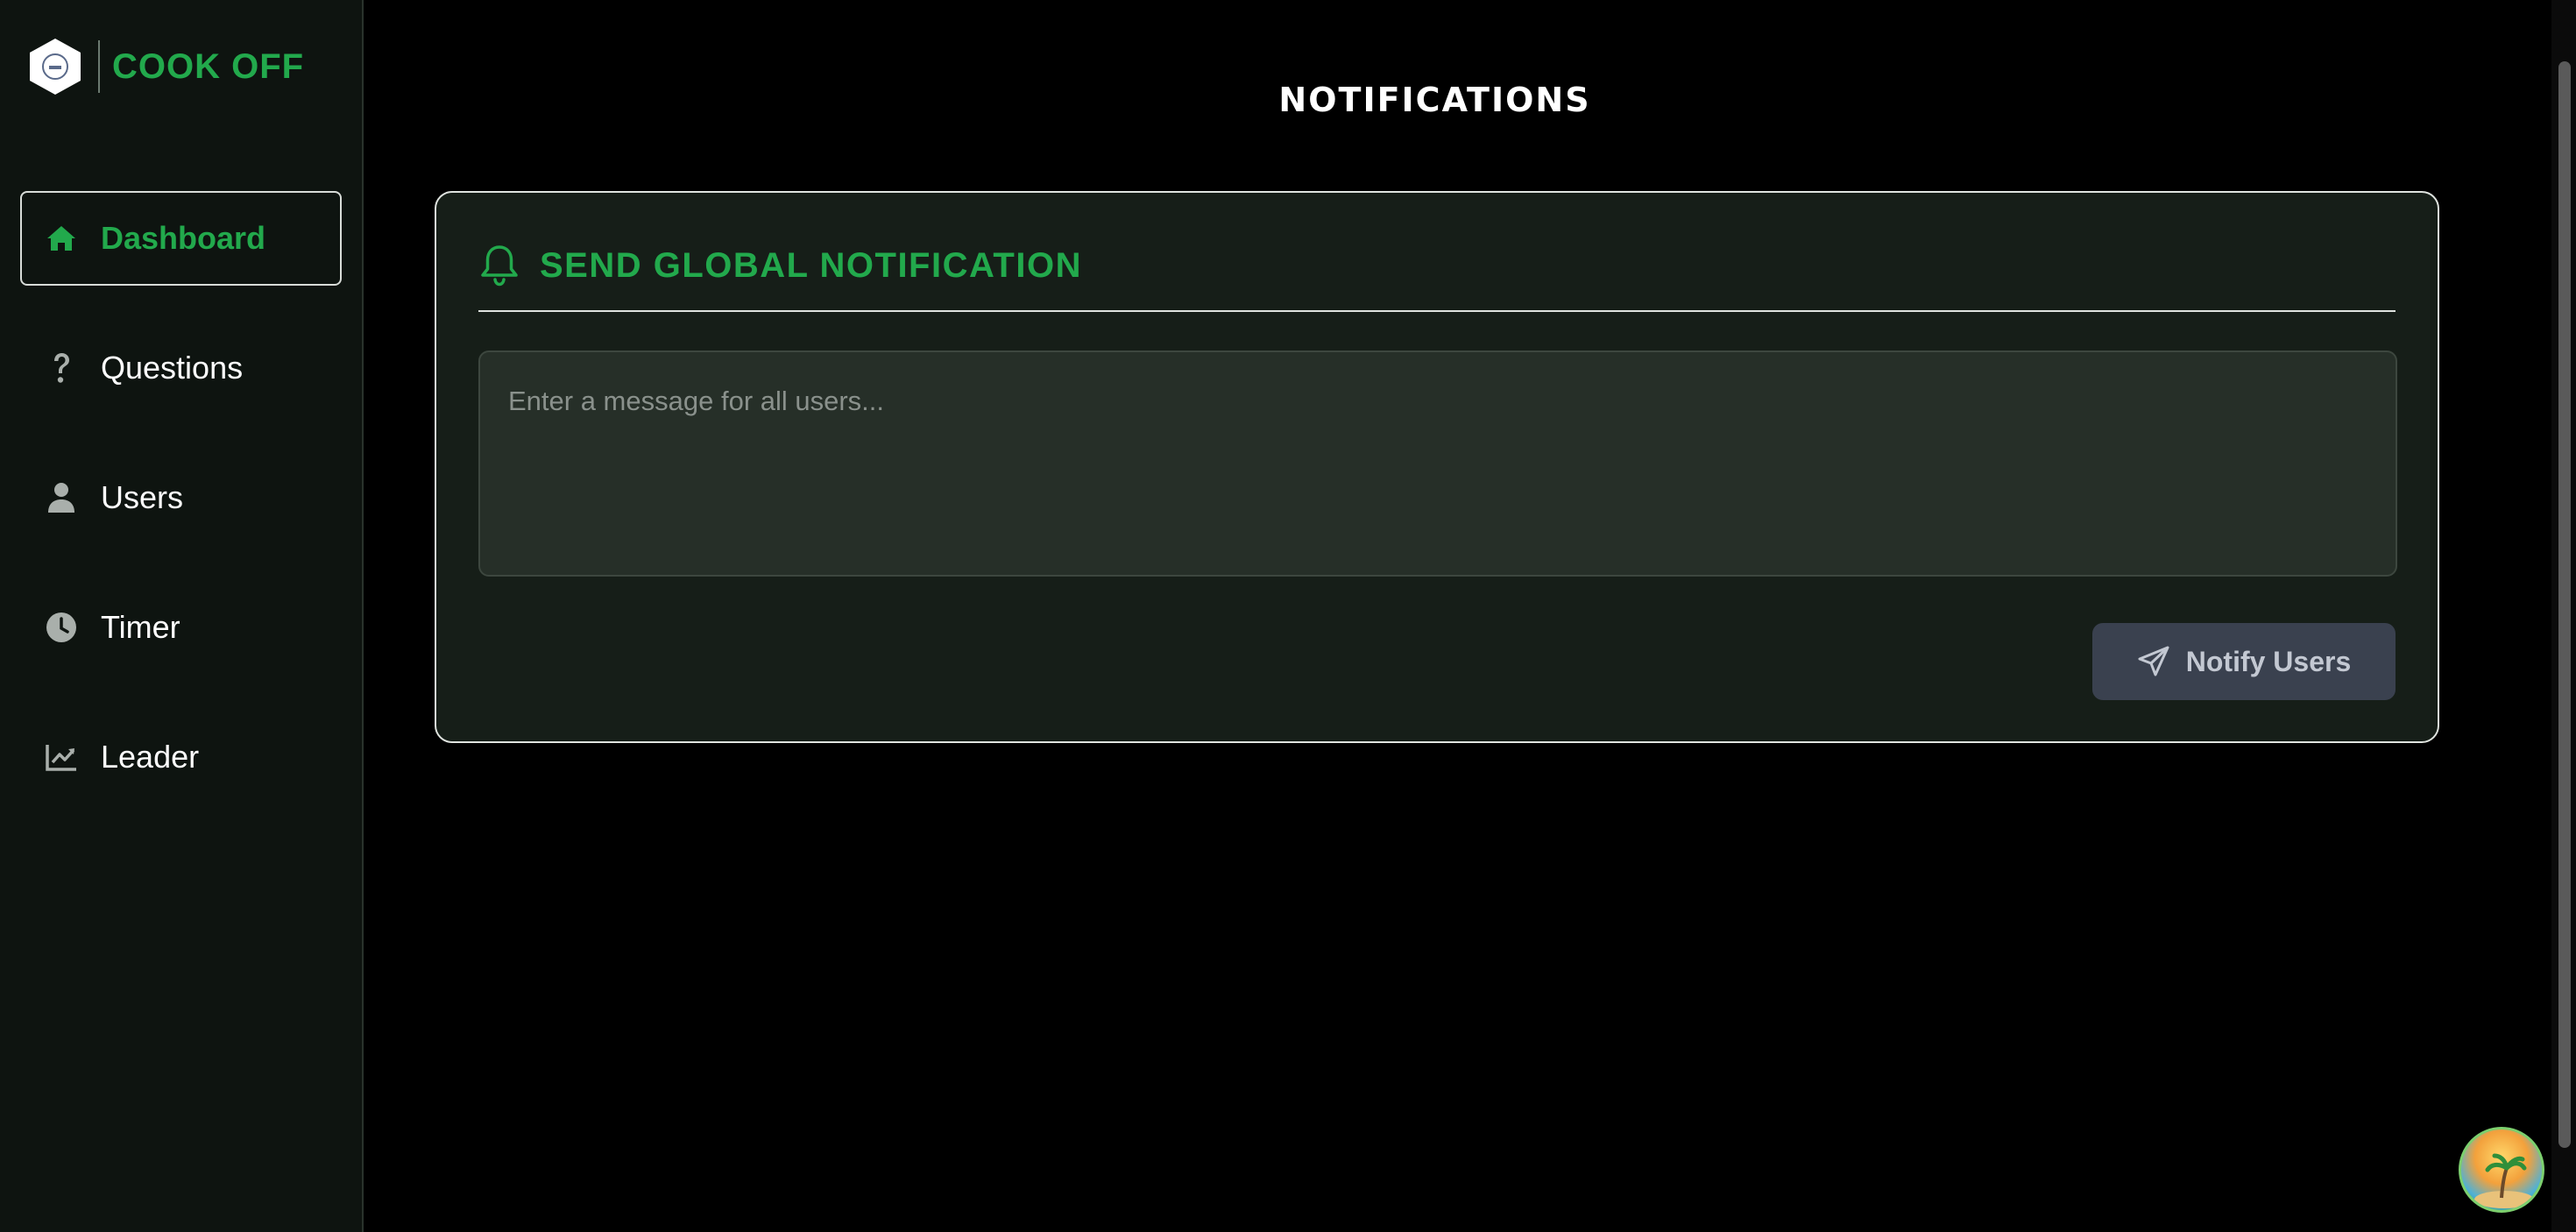  I want to click on sidebar-item-dashboard: Dashboard, so click(181, 238).